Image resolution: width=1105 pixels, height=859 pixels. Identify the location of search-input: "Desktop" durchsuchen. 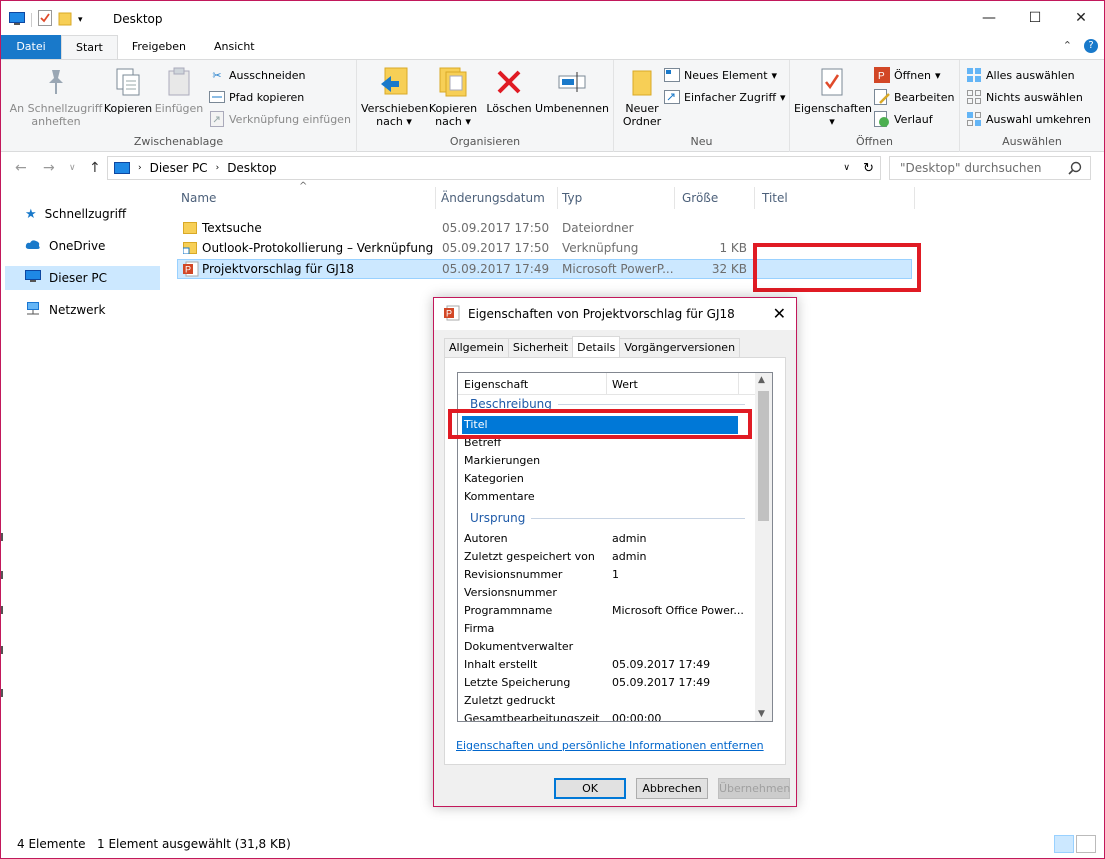
(990, 168).